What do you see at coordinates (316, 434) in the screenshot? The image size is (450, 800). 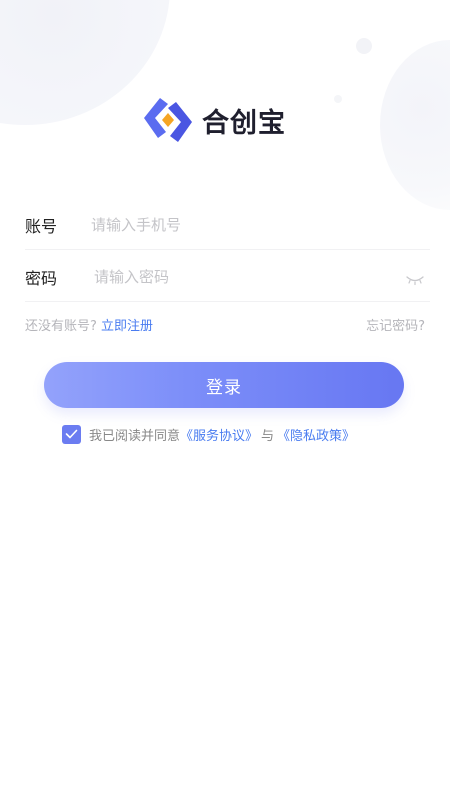 I see `privacy-policy-link: 《隐私政策》` at bounding box center [316, 434].